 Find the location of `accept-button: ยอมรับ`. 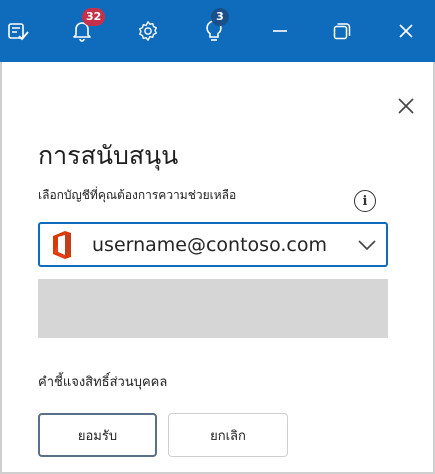

accept-button: ยอมรับ is located at coordinates (97, 435).